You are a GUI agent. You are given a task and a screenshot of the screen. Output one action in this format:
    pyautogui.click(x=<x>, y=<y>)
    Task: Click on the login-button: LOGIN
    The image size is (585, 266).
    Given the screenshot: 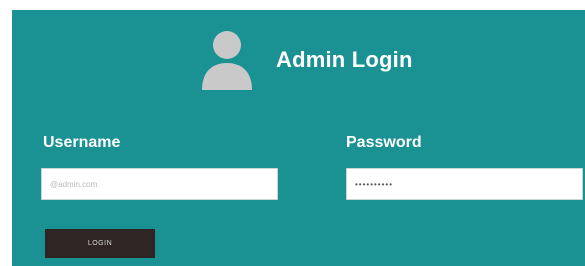 What is the action you would take?
    pyautogui.click(x=100, y=243)
    